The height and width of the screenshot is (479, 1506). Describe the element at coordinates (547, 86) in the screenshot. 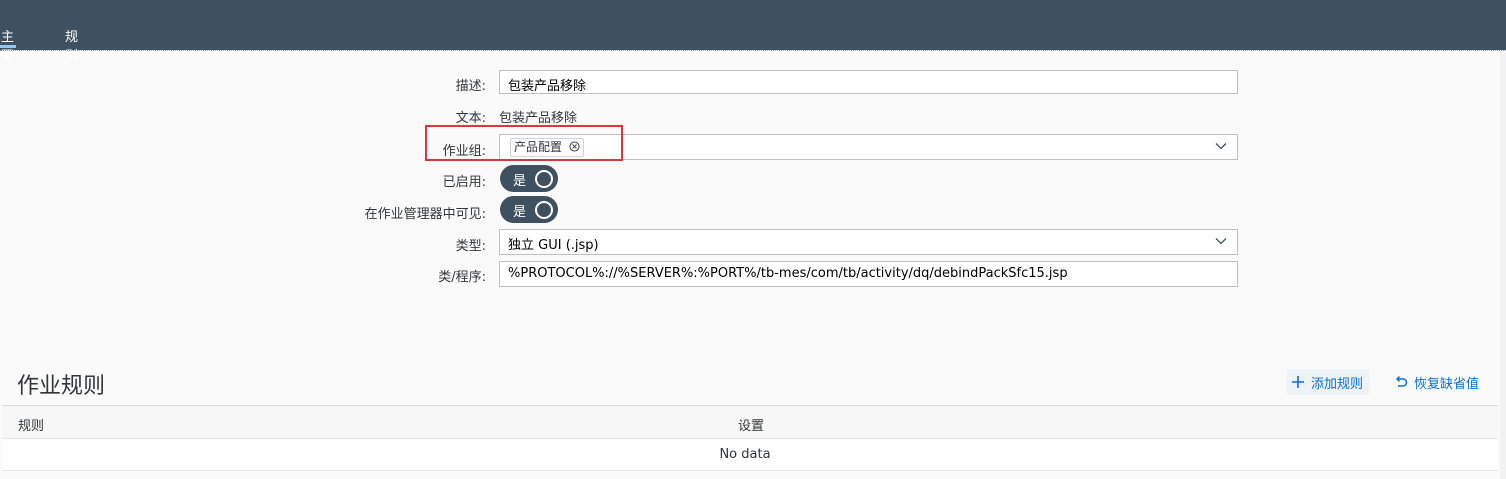

I see `description-value: 包装产品移除` at that location.